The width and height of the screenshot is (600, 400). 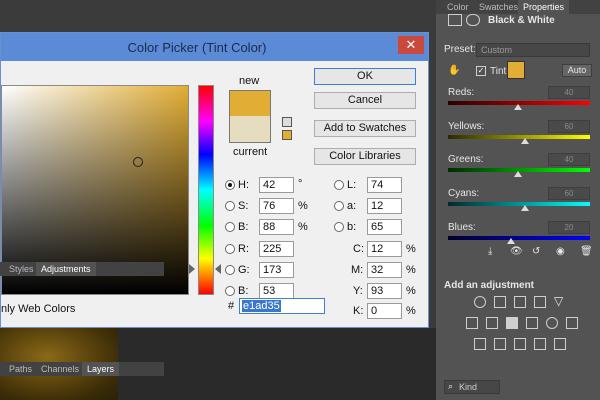 I want to click on color-lookup-icon, so click(x=572, y=323).